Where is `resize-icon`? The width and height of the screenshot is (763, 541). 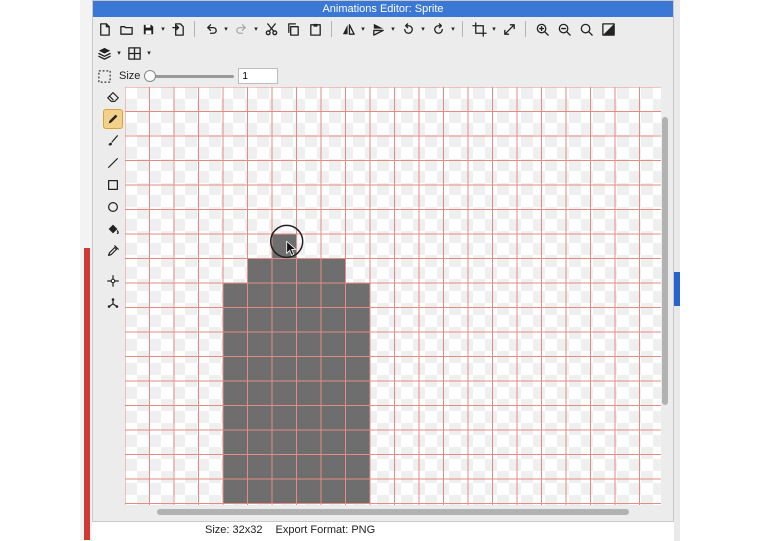
resize-icon is located at coordinates (509, 29).